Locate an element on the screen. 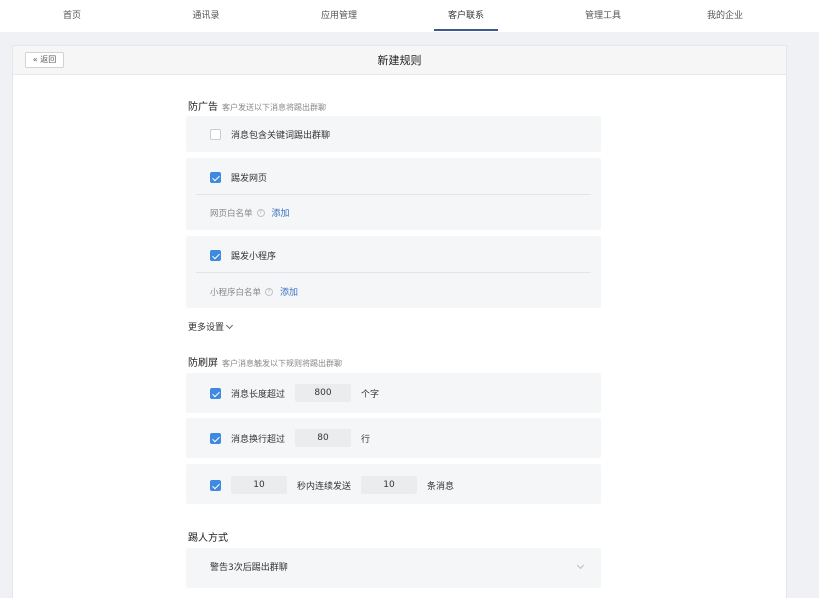 The width and height of the screenshot is (819, 598). burst-rule-row: 10 秒内连续发送 10 条消息 is located at coordinates (332, 485).